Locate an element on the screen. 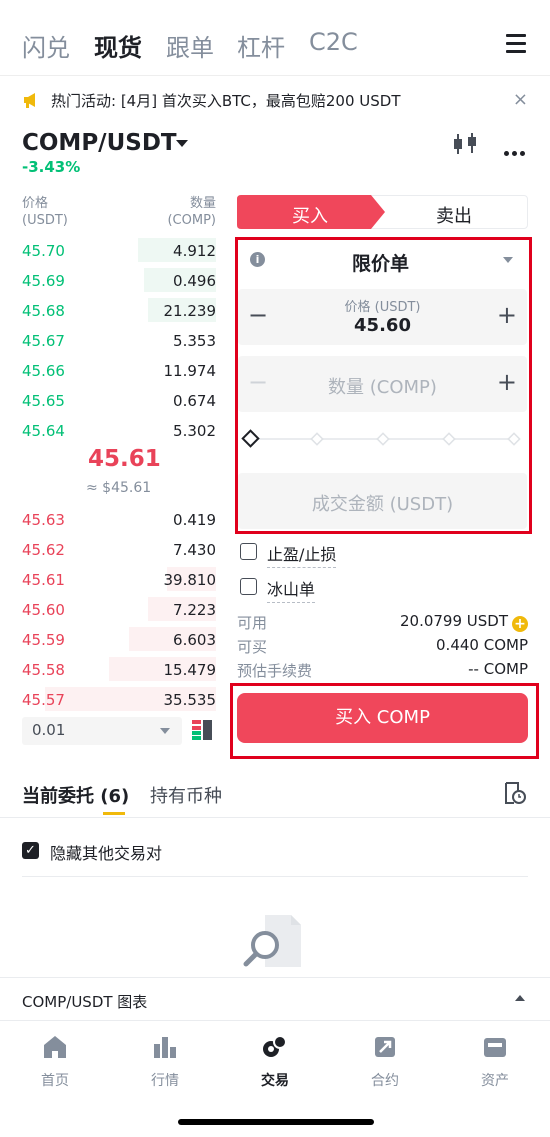  ask-price: 45.63 is located at coordinates (43, 520).